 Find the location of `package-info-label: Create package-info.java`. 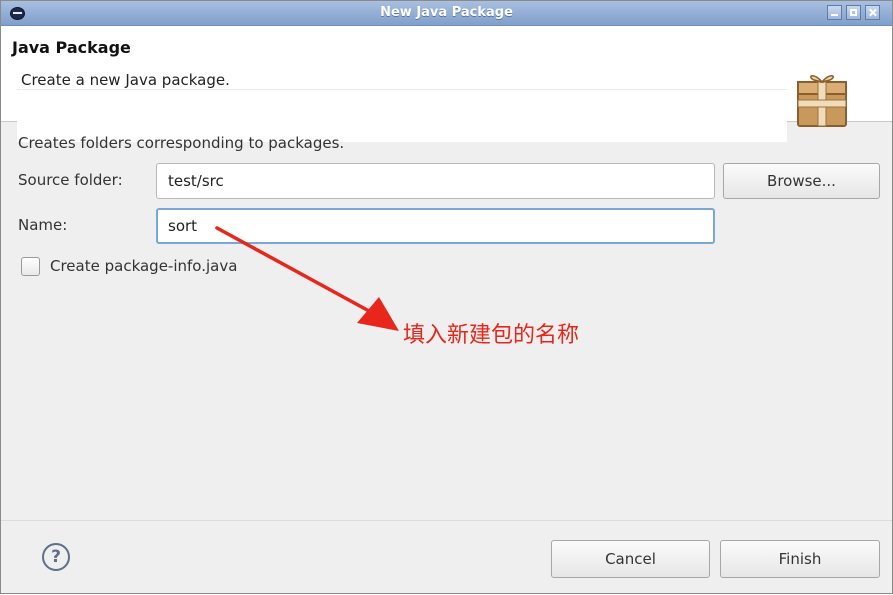

package-info-label: Create package-info.java is located at coordinates (143, 266).